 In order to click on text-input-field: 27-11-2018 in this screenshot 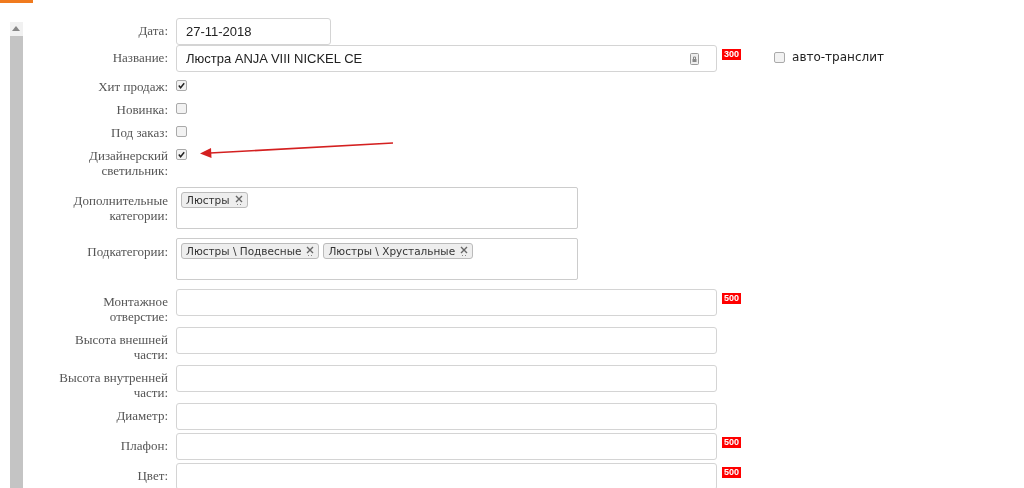, I will do `click(253, 31)`.